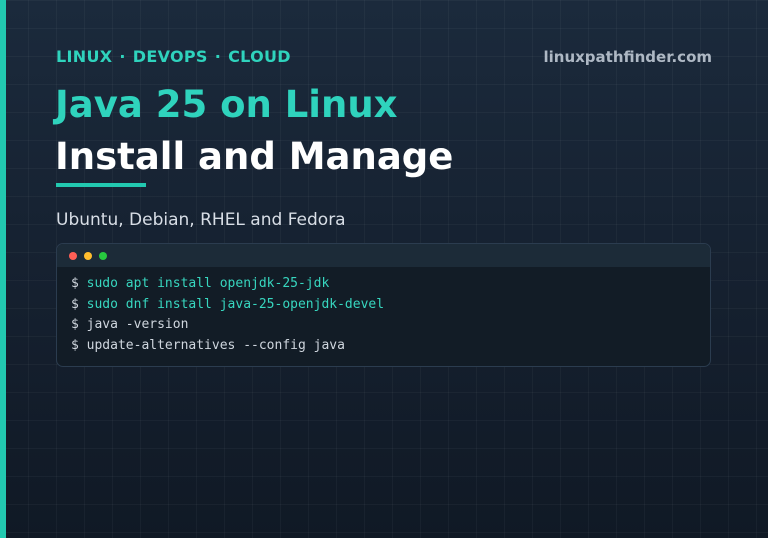  I want to click on close-dot-icon, so click(73, 256).